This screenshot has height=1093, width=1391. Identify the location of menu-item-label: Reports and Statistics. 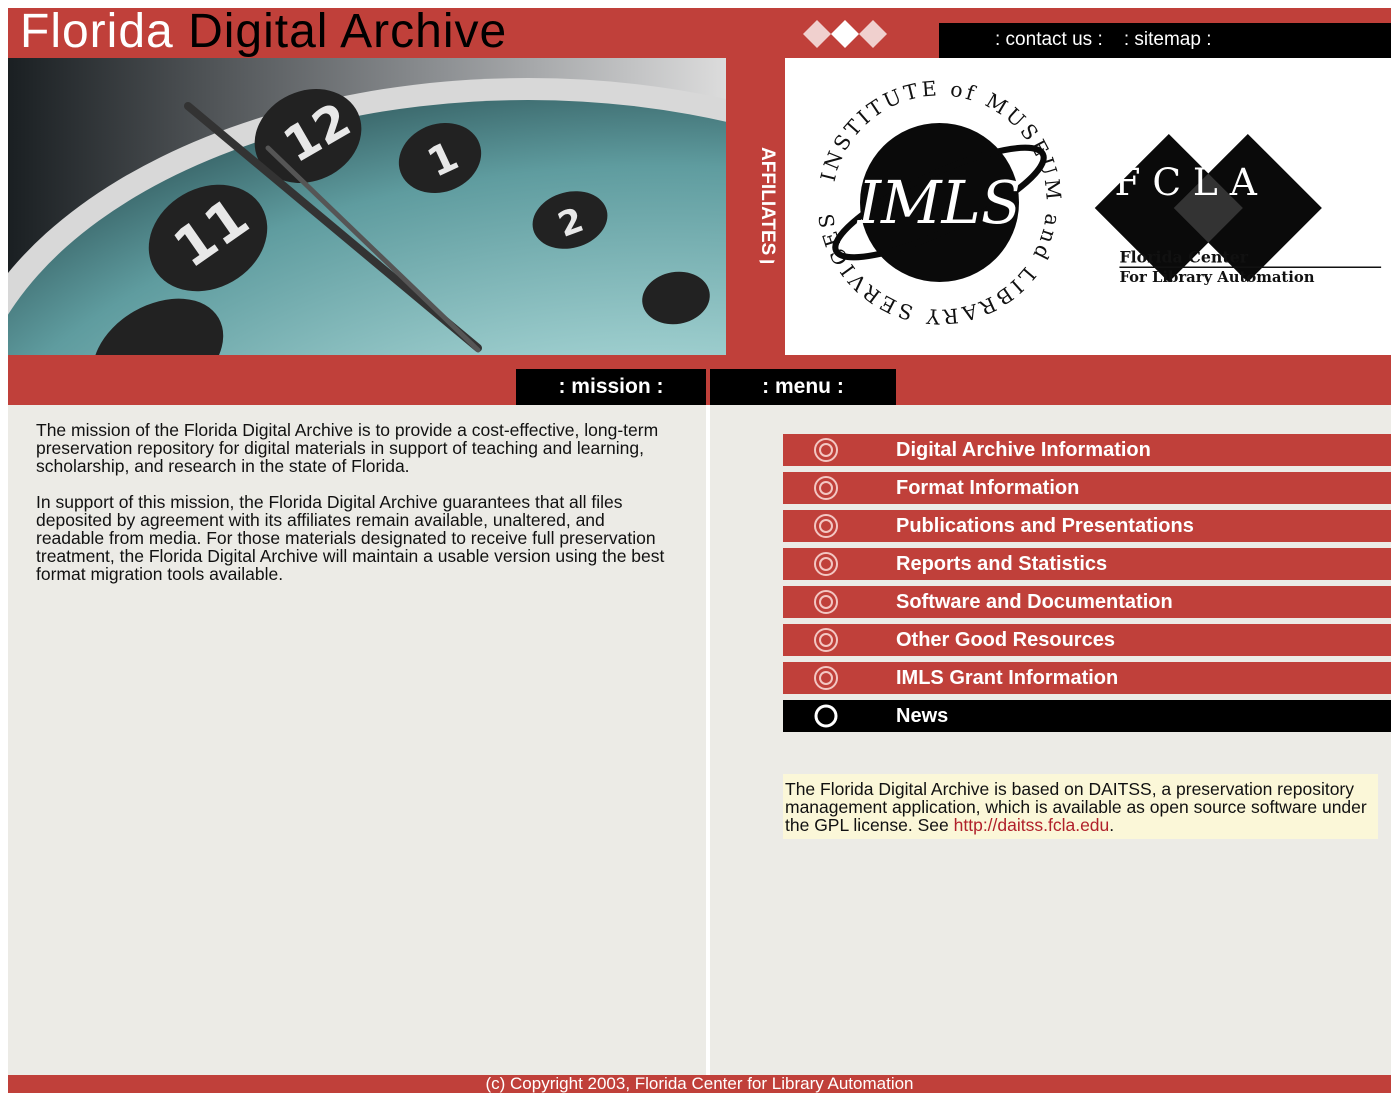
(1002, 564).